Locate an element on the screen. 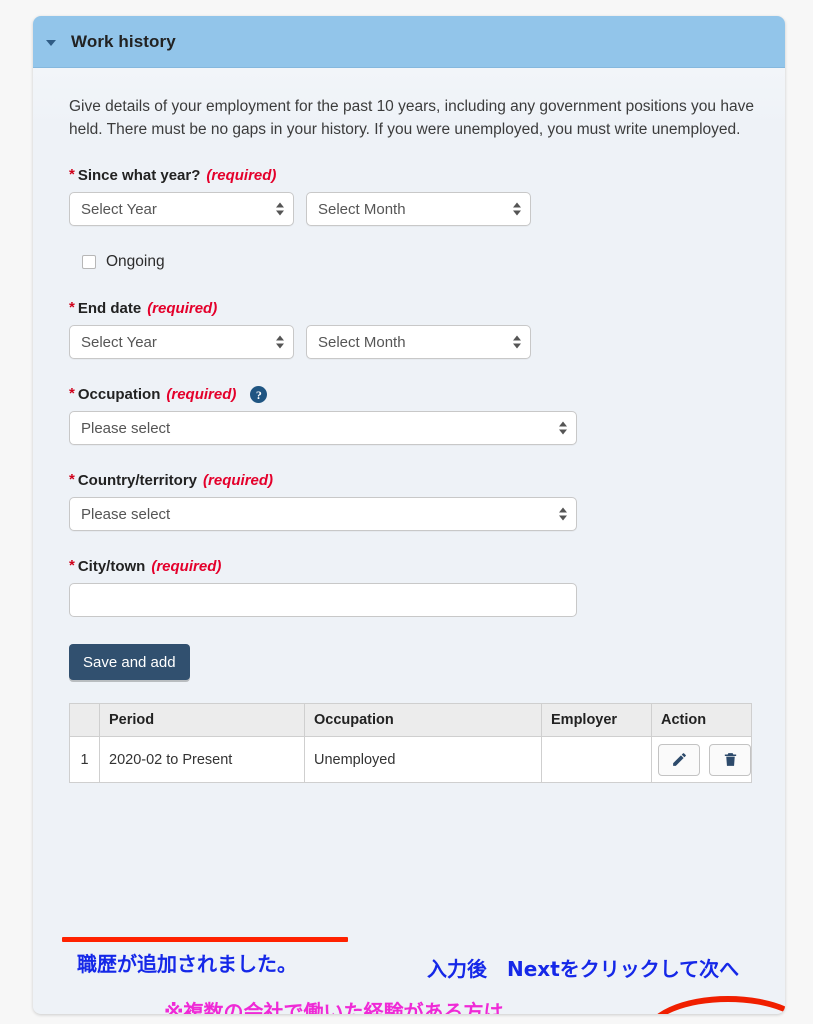 This screenshot has width=813, height=1024. column-header-employer: Employer is located at coordinates (596, 720).